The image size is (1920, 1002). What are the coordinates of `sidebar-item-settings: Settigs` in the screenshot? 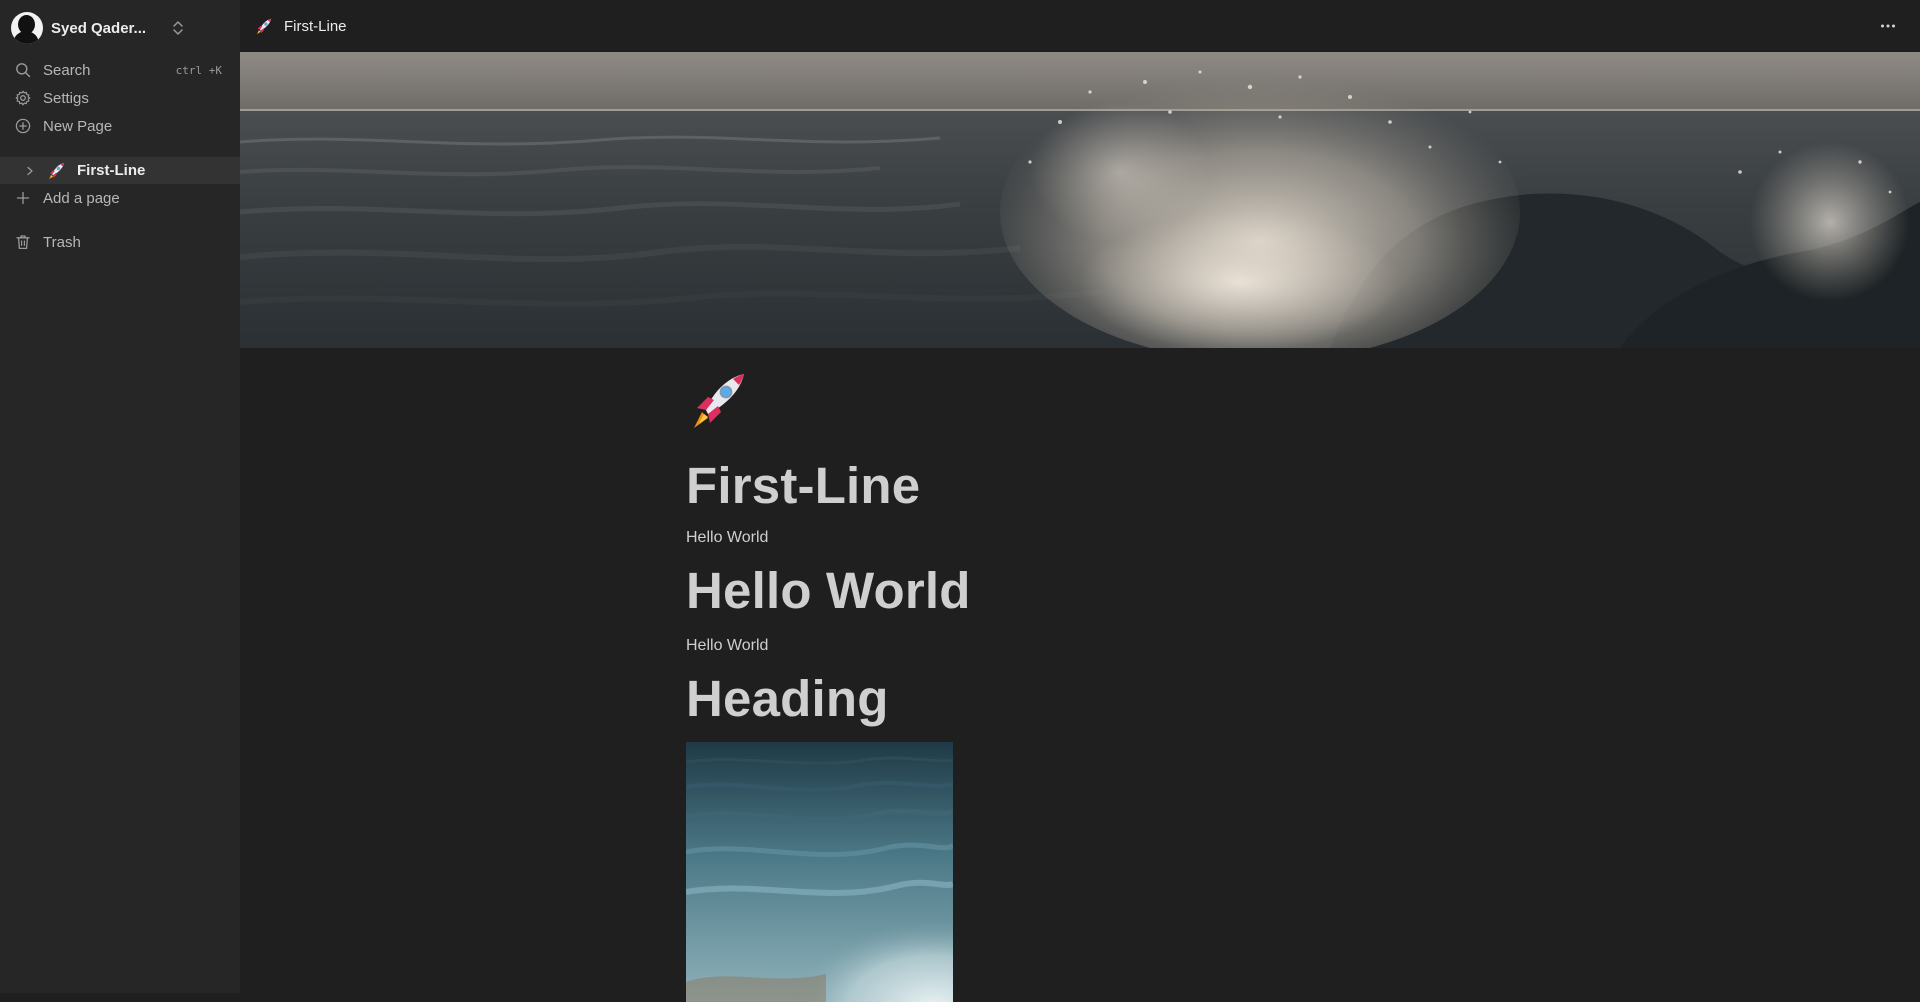 It's located at (120, 98).